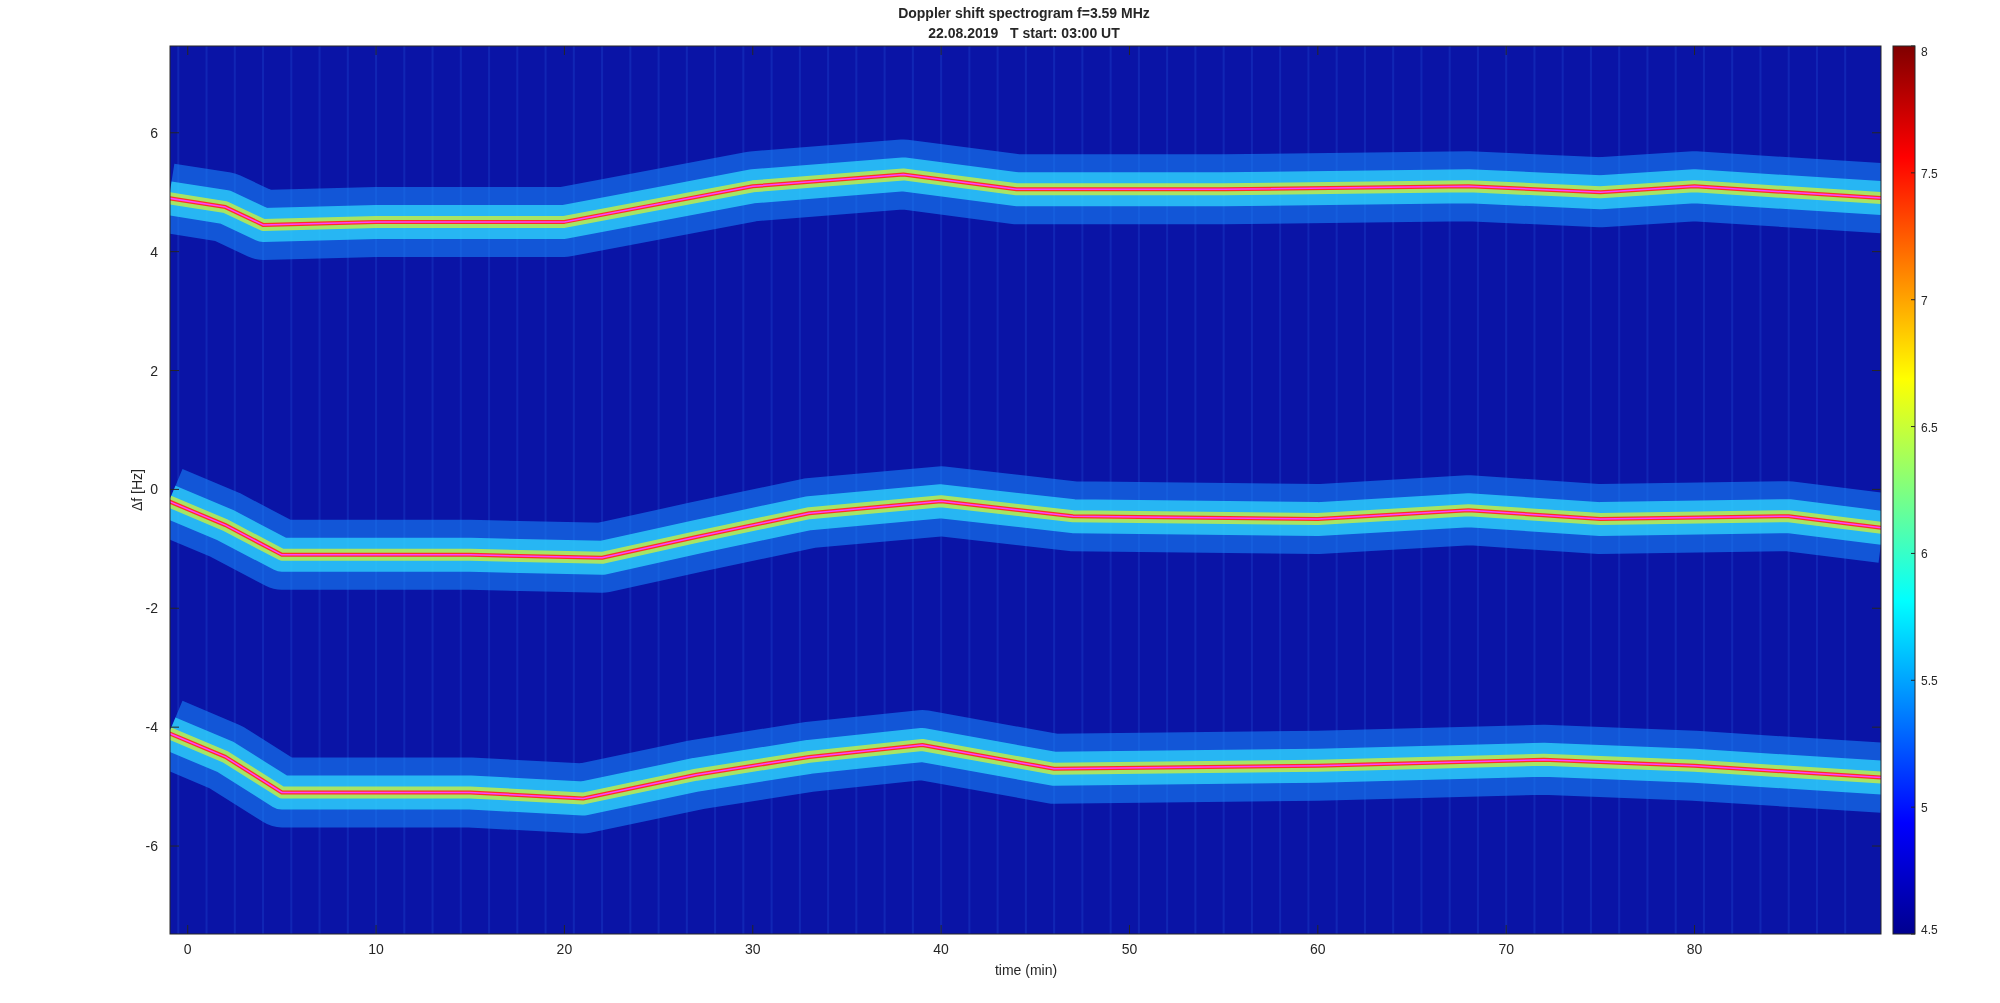  Describe the element at coordinates (1924, 554) in the screenshot. I see `colorbar-tick-label: 6` at that location.